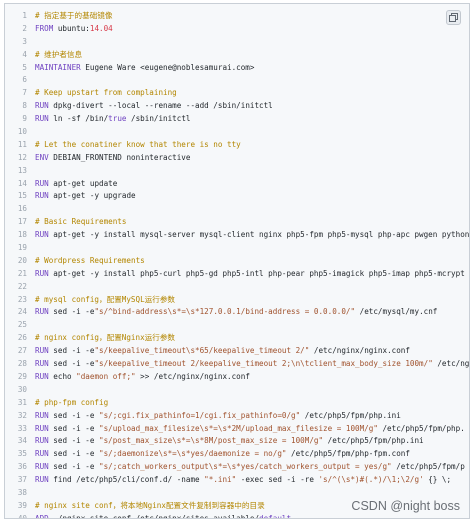 The height and width of the screenshot is (523, 474). Describe the element at coordinates (106, 93) in the screenshot. I see `code-token: # Keep upstart from complaining` at that location.